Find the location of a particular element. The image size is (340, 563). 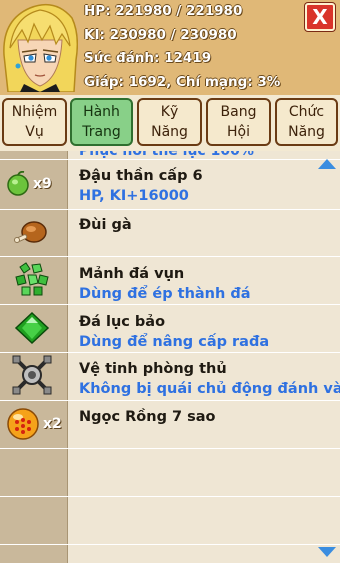

armor-stat: Giáp: 1692, Chí mạng: 3% is located at coordinates (182, 81).